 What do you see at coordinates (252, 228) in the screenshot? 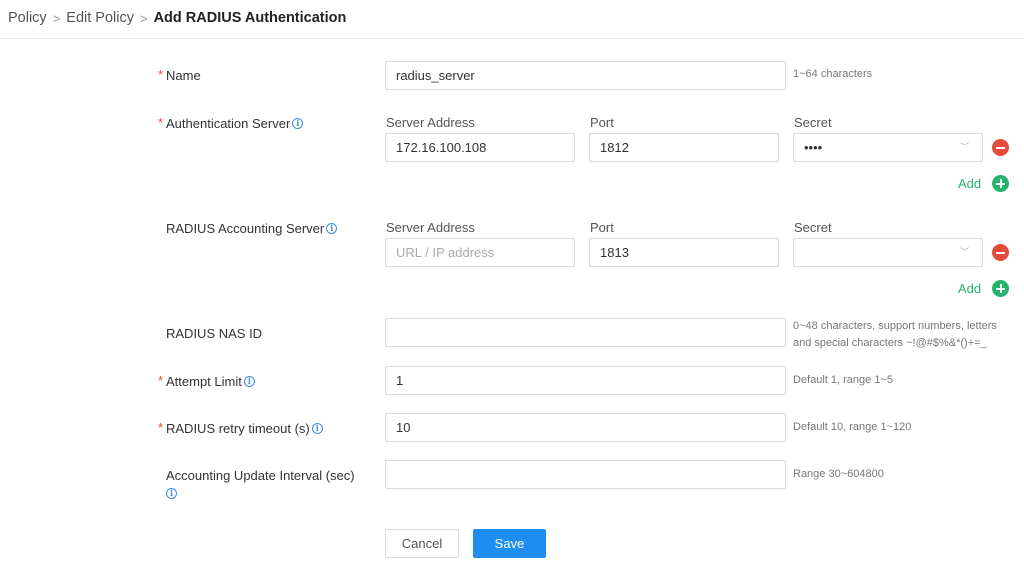
I see `acct-server-label: RADIUS Accounting Server i` at bounding box center [252, 228].